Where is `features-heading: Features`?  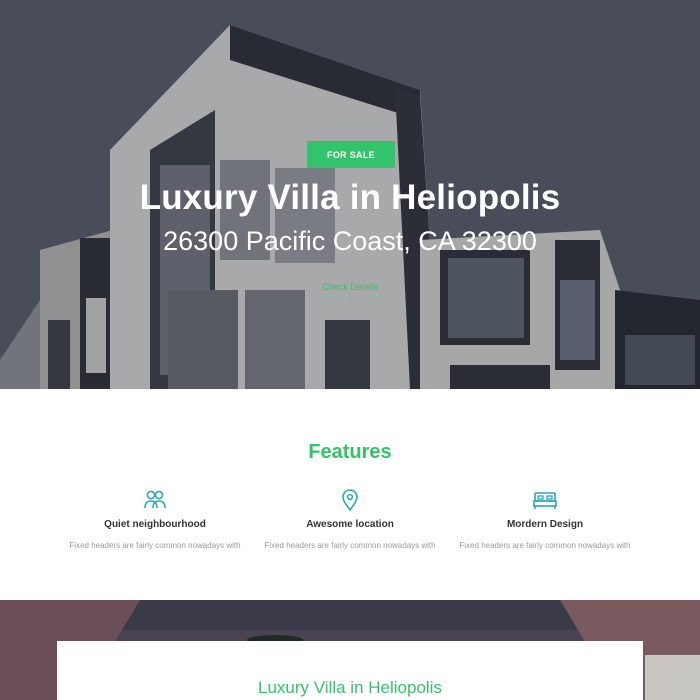 features-heading: Features is located at coordinates (350, 452).